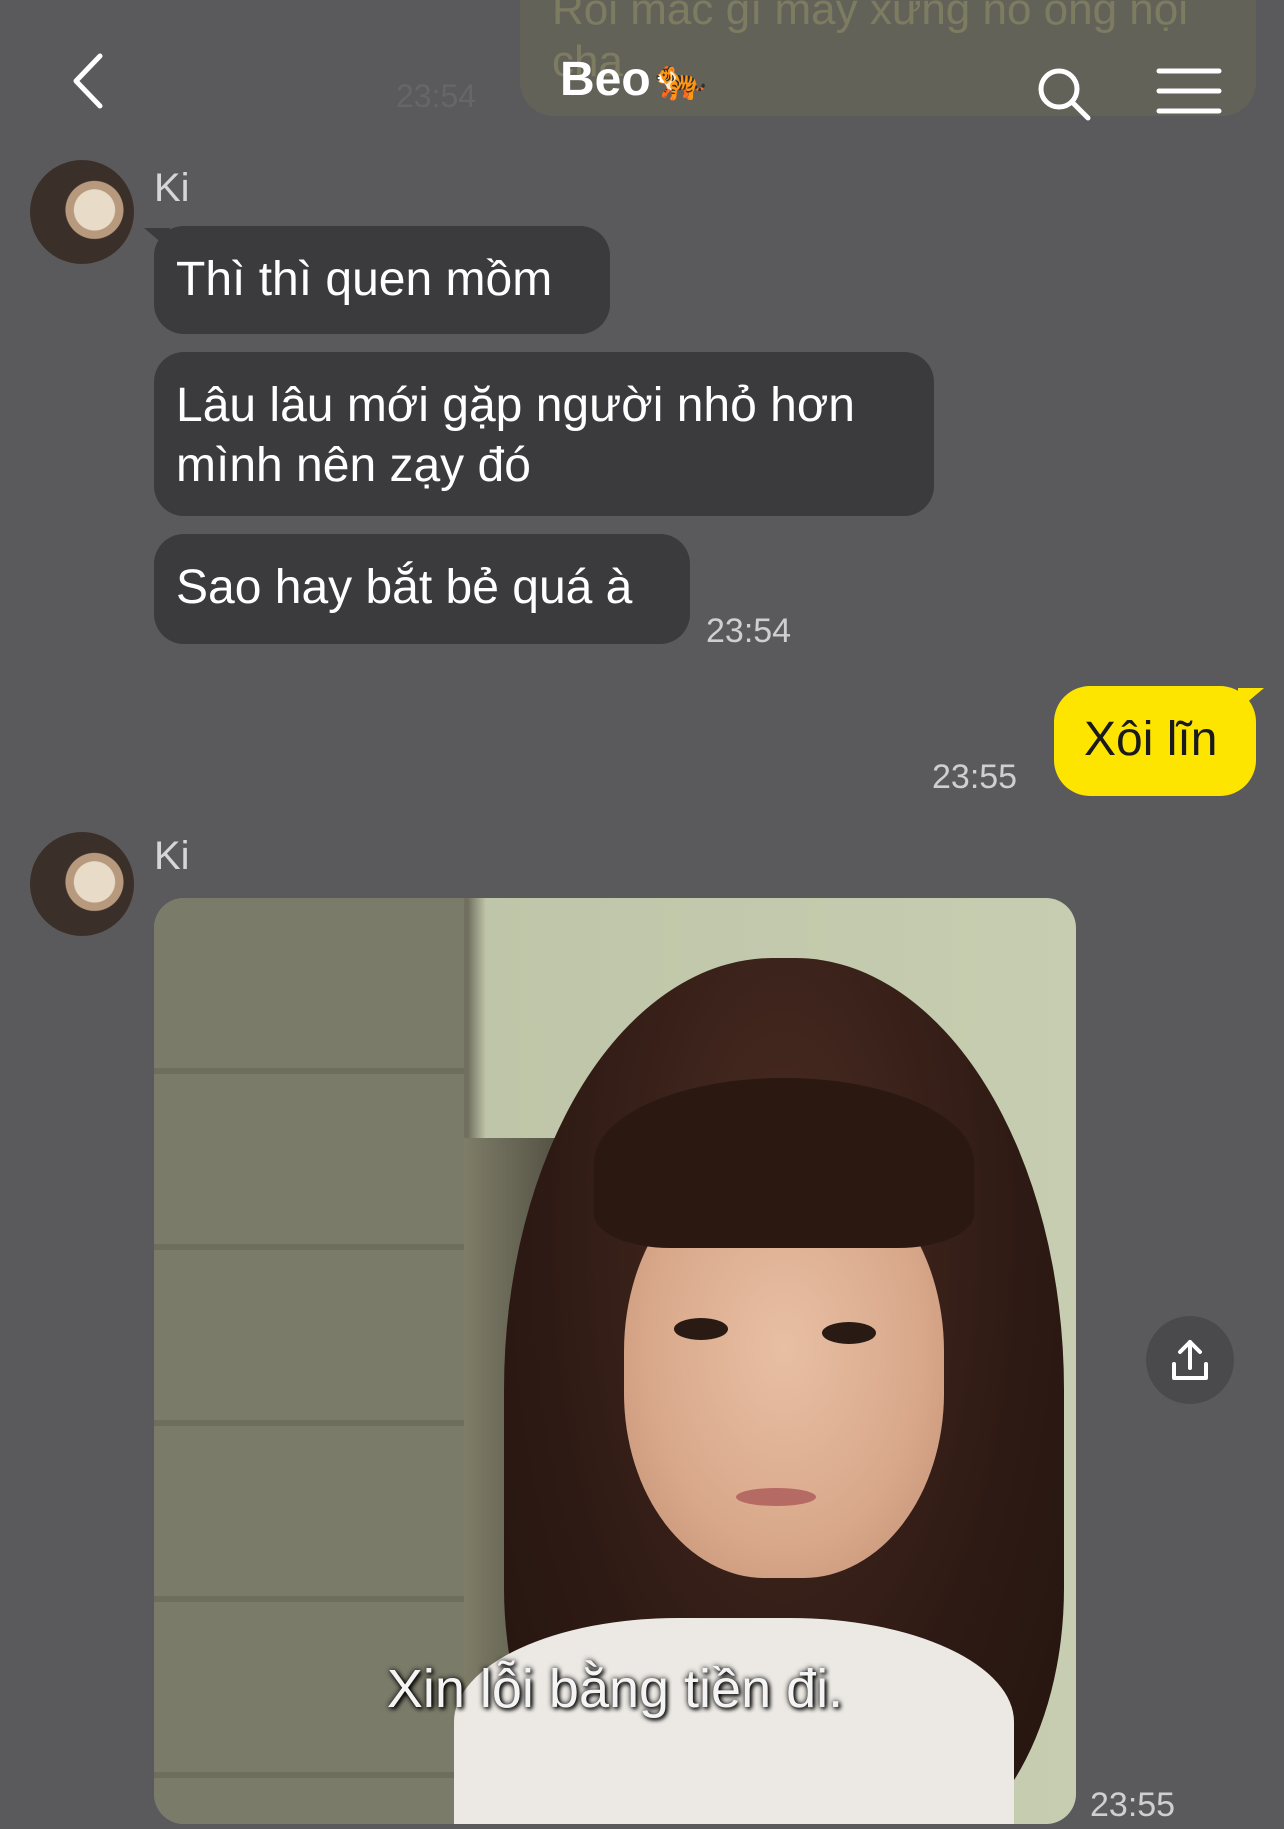  I want to click on tiger-icon: 🐅, so click(680, 78).